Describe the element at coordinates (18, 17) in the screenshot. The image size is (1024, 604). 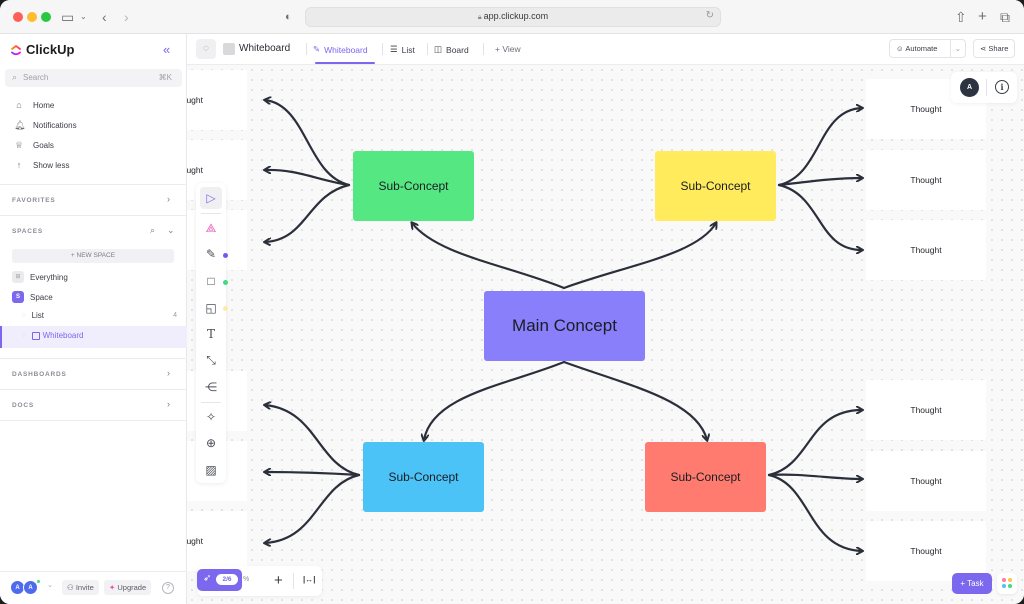
I see `close-window-button` at that location.